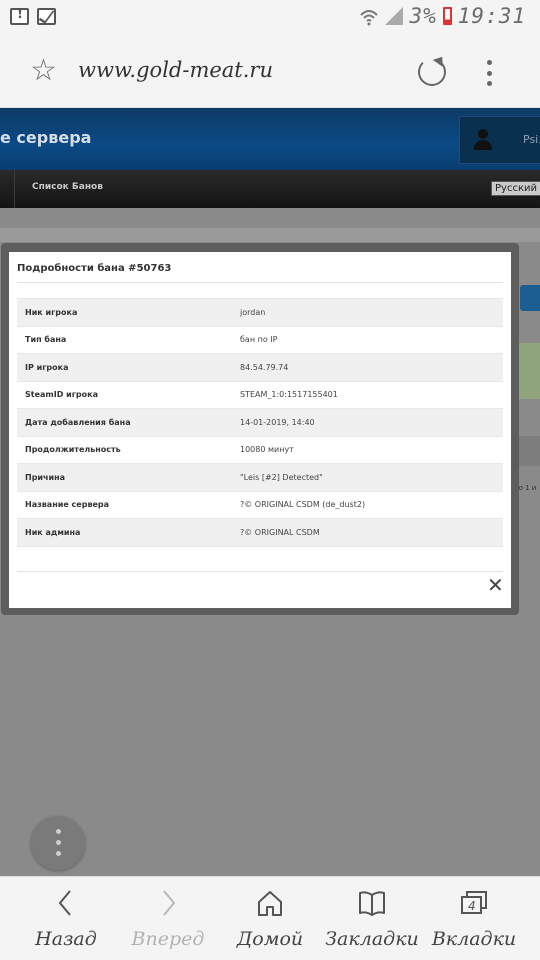 This screenshot has height=960, width=540. I want to click on user-avatar-icon, so click(483, 140).